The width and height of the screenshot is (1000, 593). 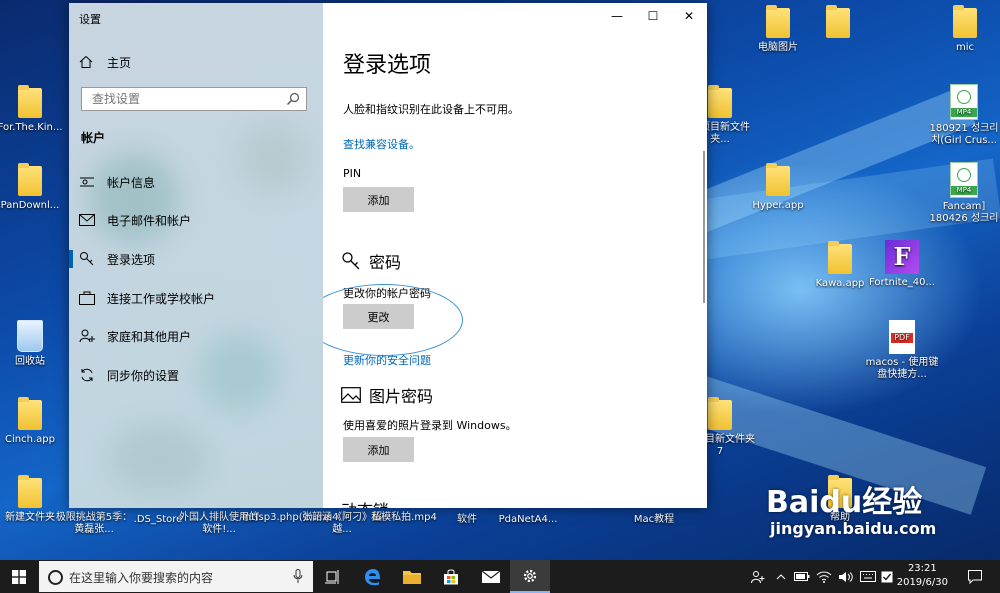 I want to click on desktop-icon-label: Mac教程, so click(x=654, y=519).